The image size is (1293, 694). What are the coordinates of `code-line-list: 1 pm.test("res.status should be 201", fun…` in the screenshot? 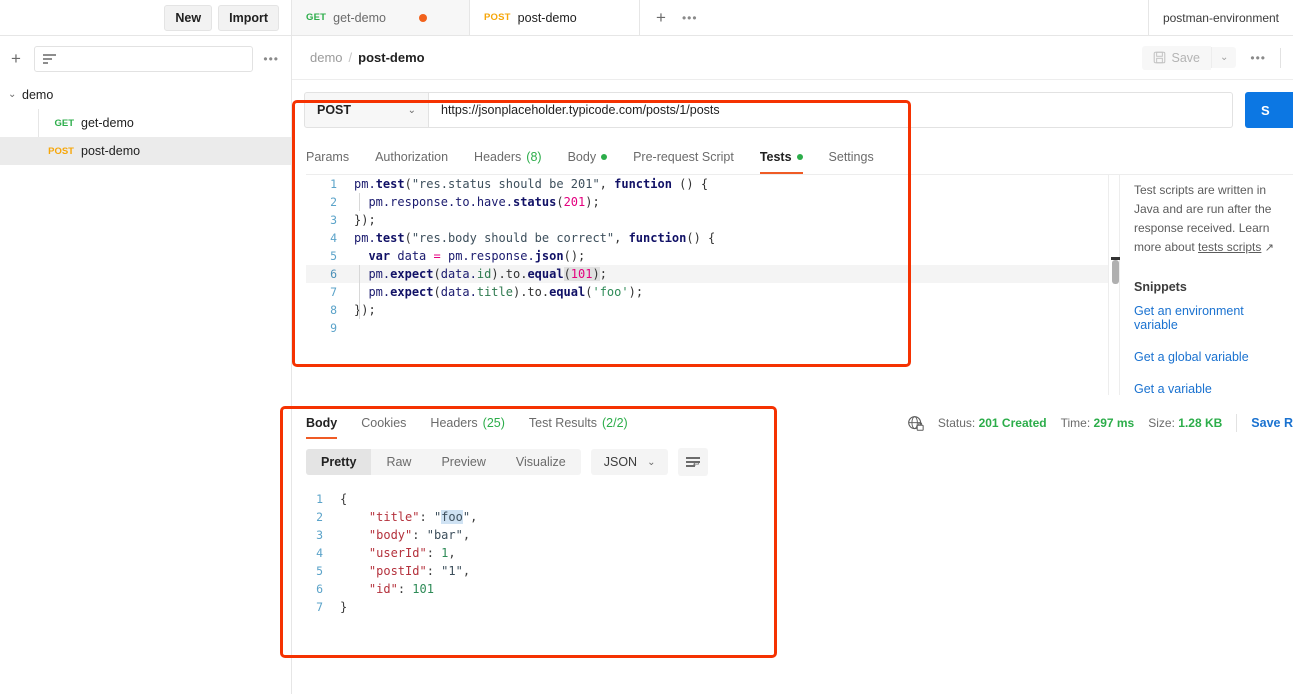 It's located at (707, 256).